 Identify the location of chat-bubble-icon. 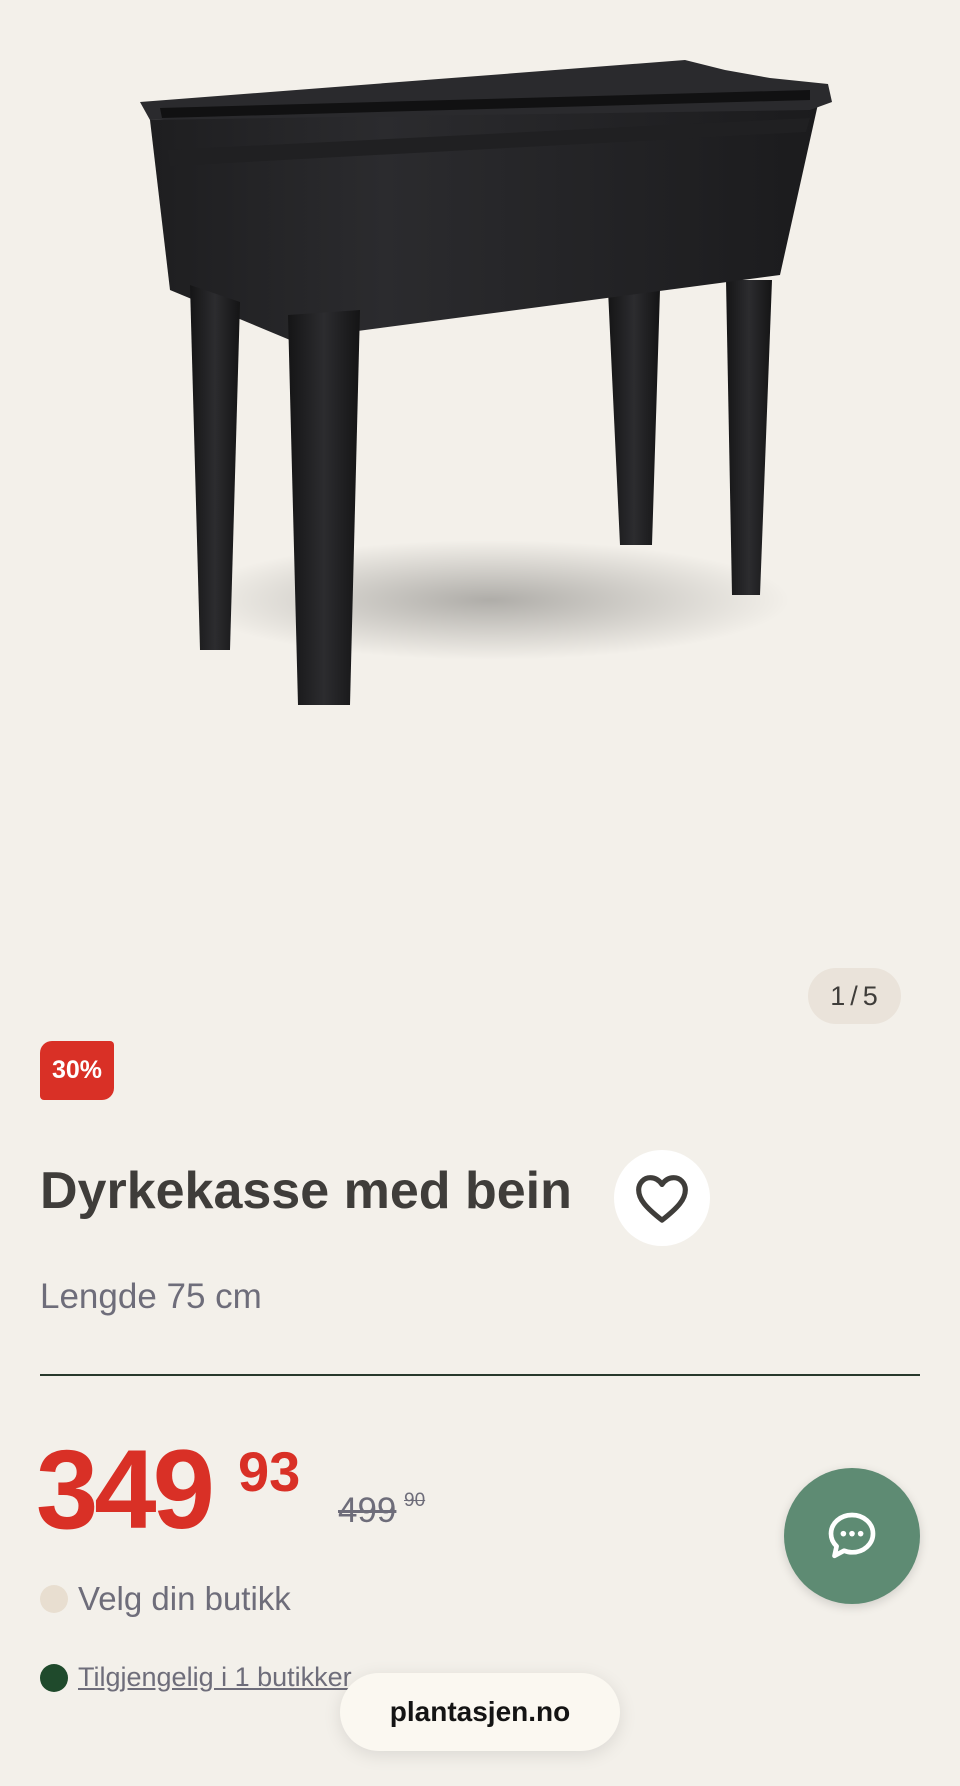
(852, 1535).